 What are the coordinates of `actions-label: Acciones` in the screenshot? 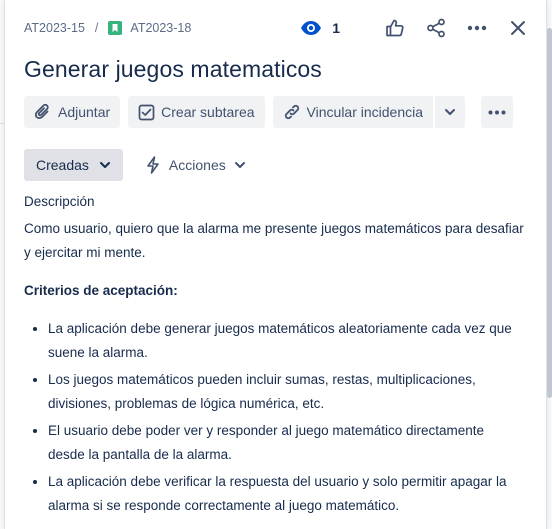 It's located at (197, 165).